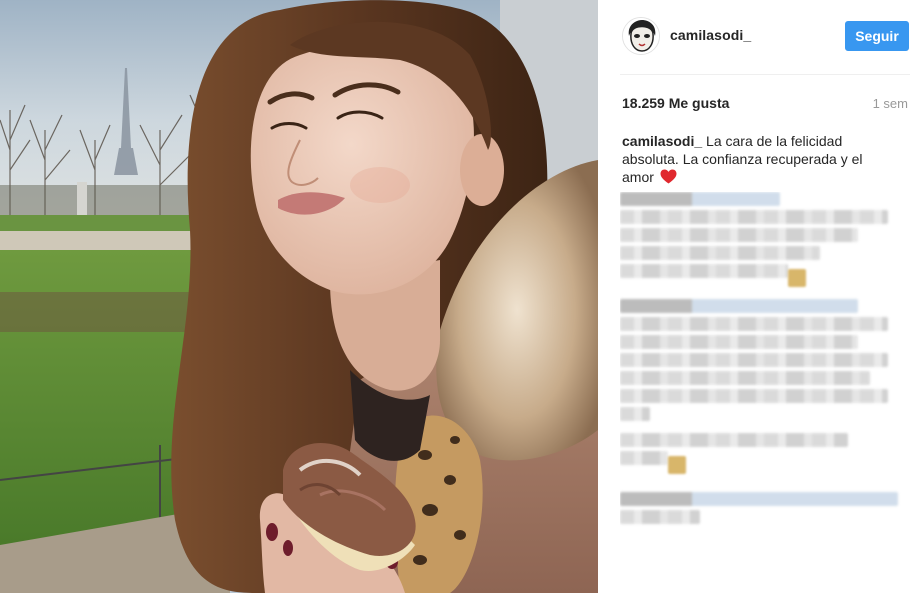  I want to click on avatar-illustration-icon, so click(641, 36).